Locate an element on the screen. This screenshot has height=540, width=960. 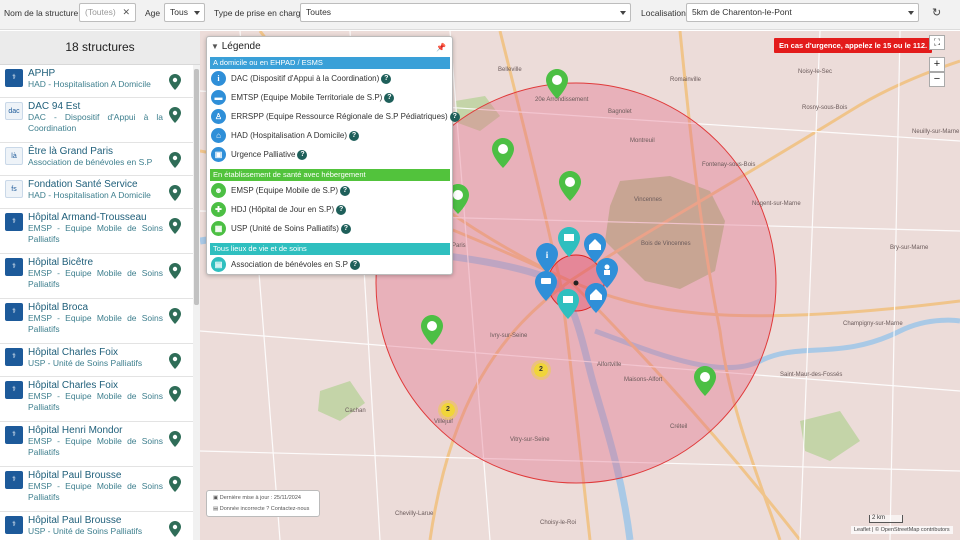
structure-name: APHP is located at coordinates (42, 73).